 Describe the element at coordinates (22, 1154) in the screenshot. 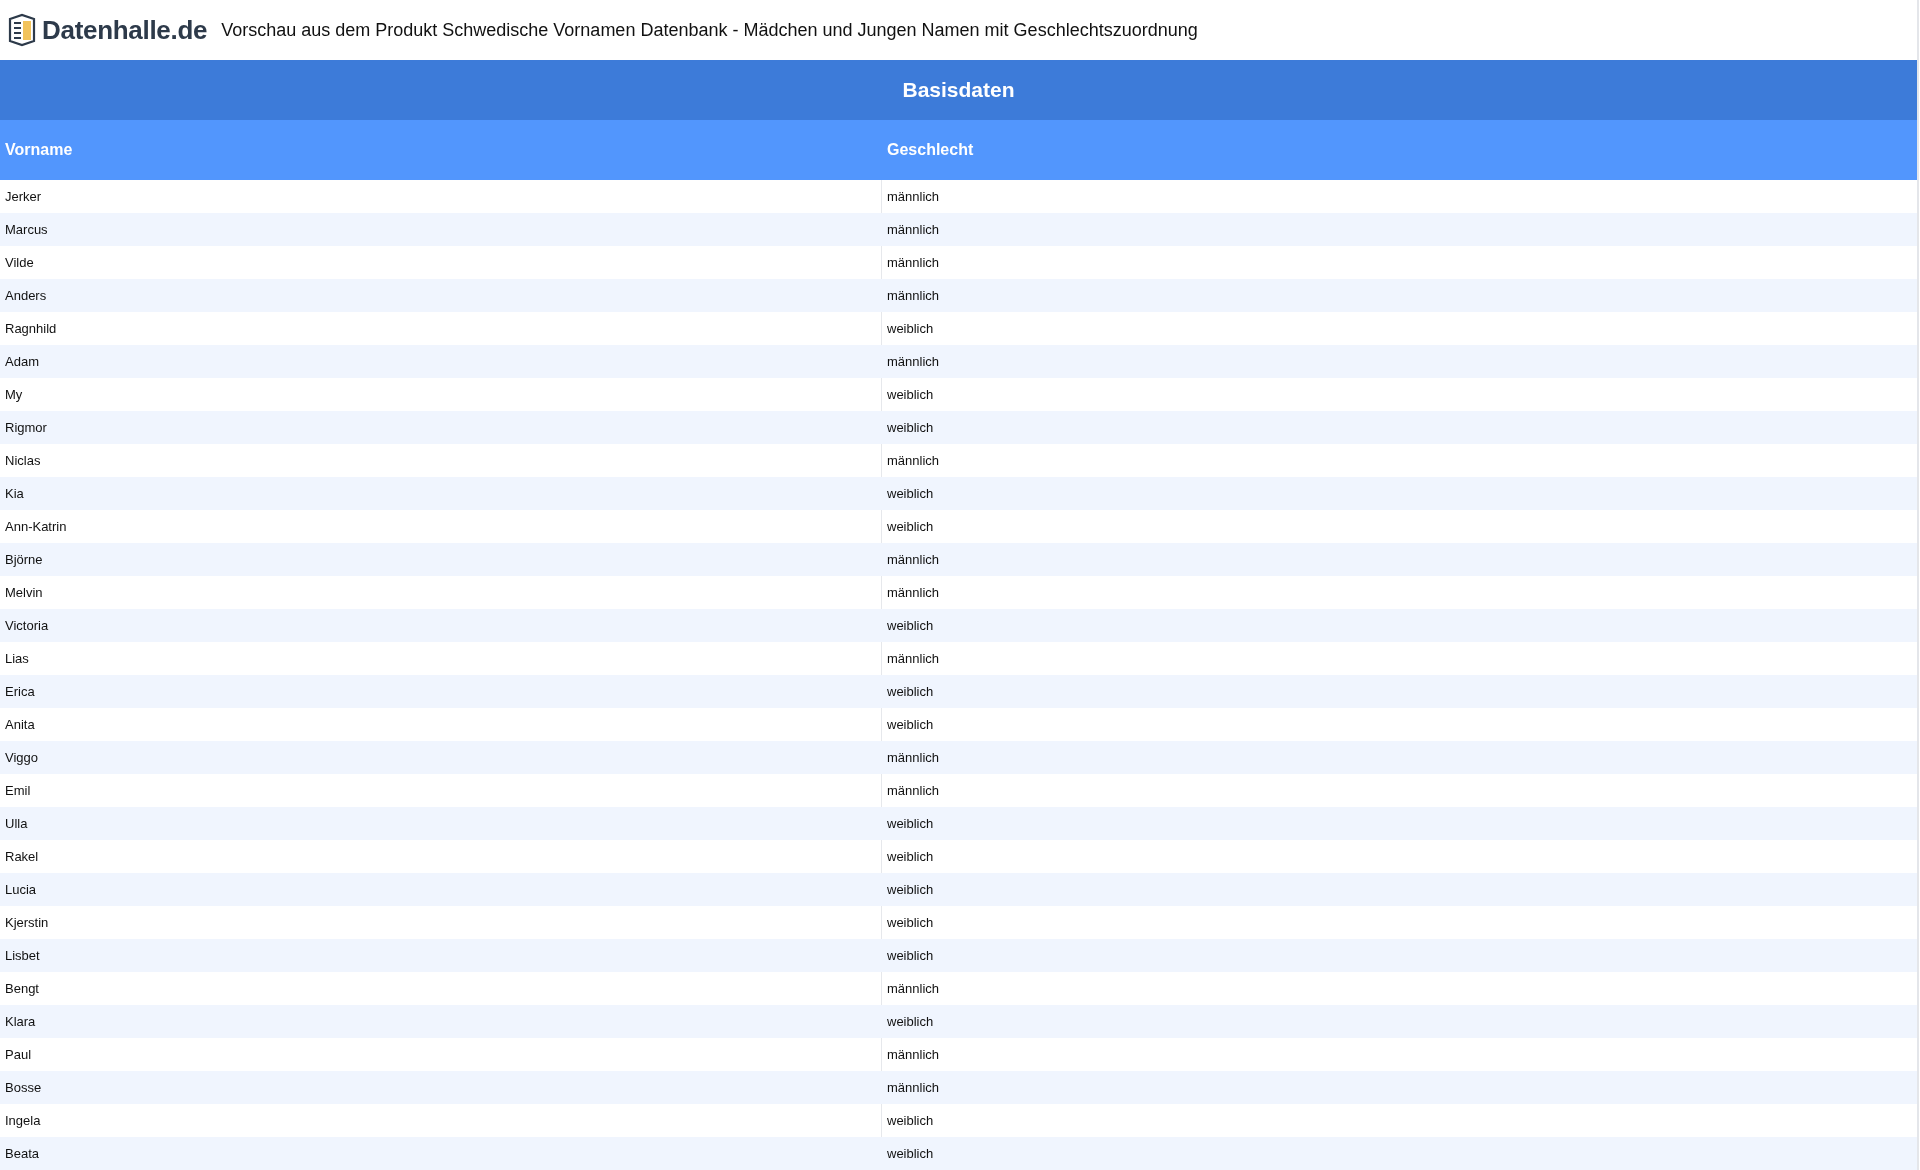

I see `table-cell-text: Beata` at that location.